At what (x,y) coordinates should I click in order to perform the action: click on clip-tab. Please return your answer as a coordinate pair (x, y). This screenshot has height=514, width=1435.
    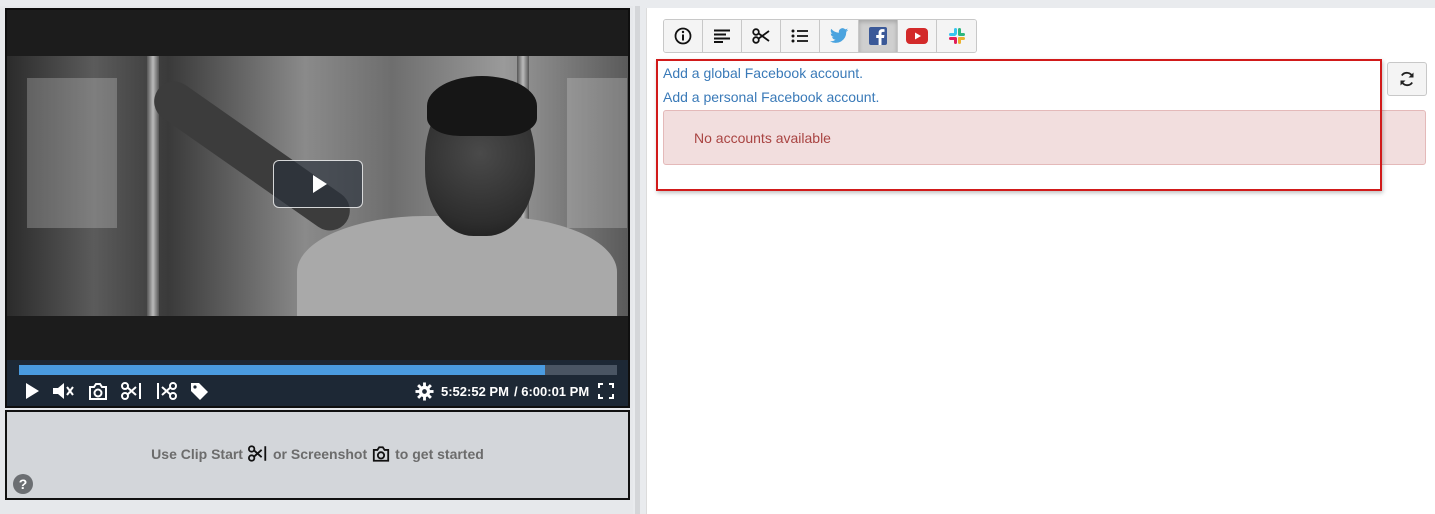
    Looking at the image, I should click on (761, 36).